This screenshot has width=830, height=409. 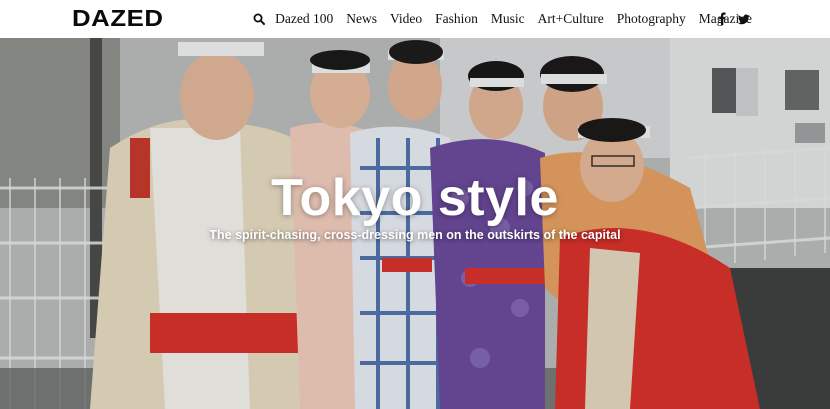 What do you see at coordinates (118, 18) in the screenshot?
I see `dazed-logo: DAZED` at bounding box center [118, 18].